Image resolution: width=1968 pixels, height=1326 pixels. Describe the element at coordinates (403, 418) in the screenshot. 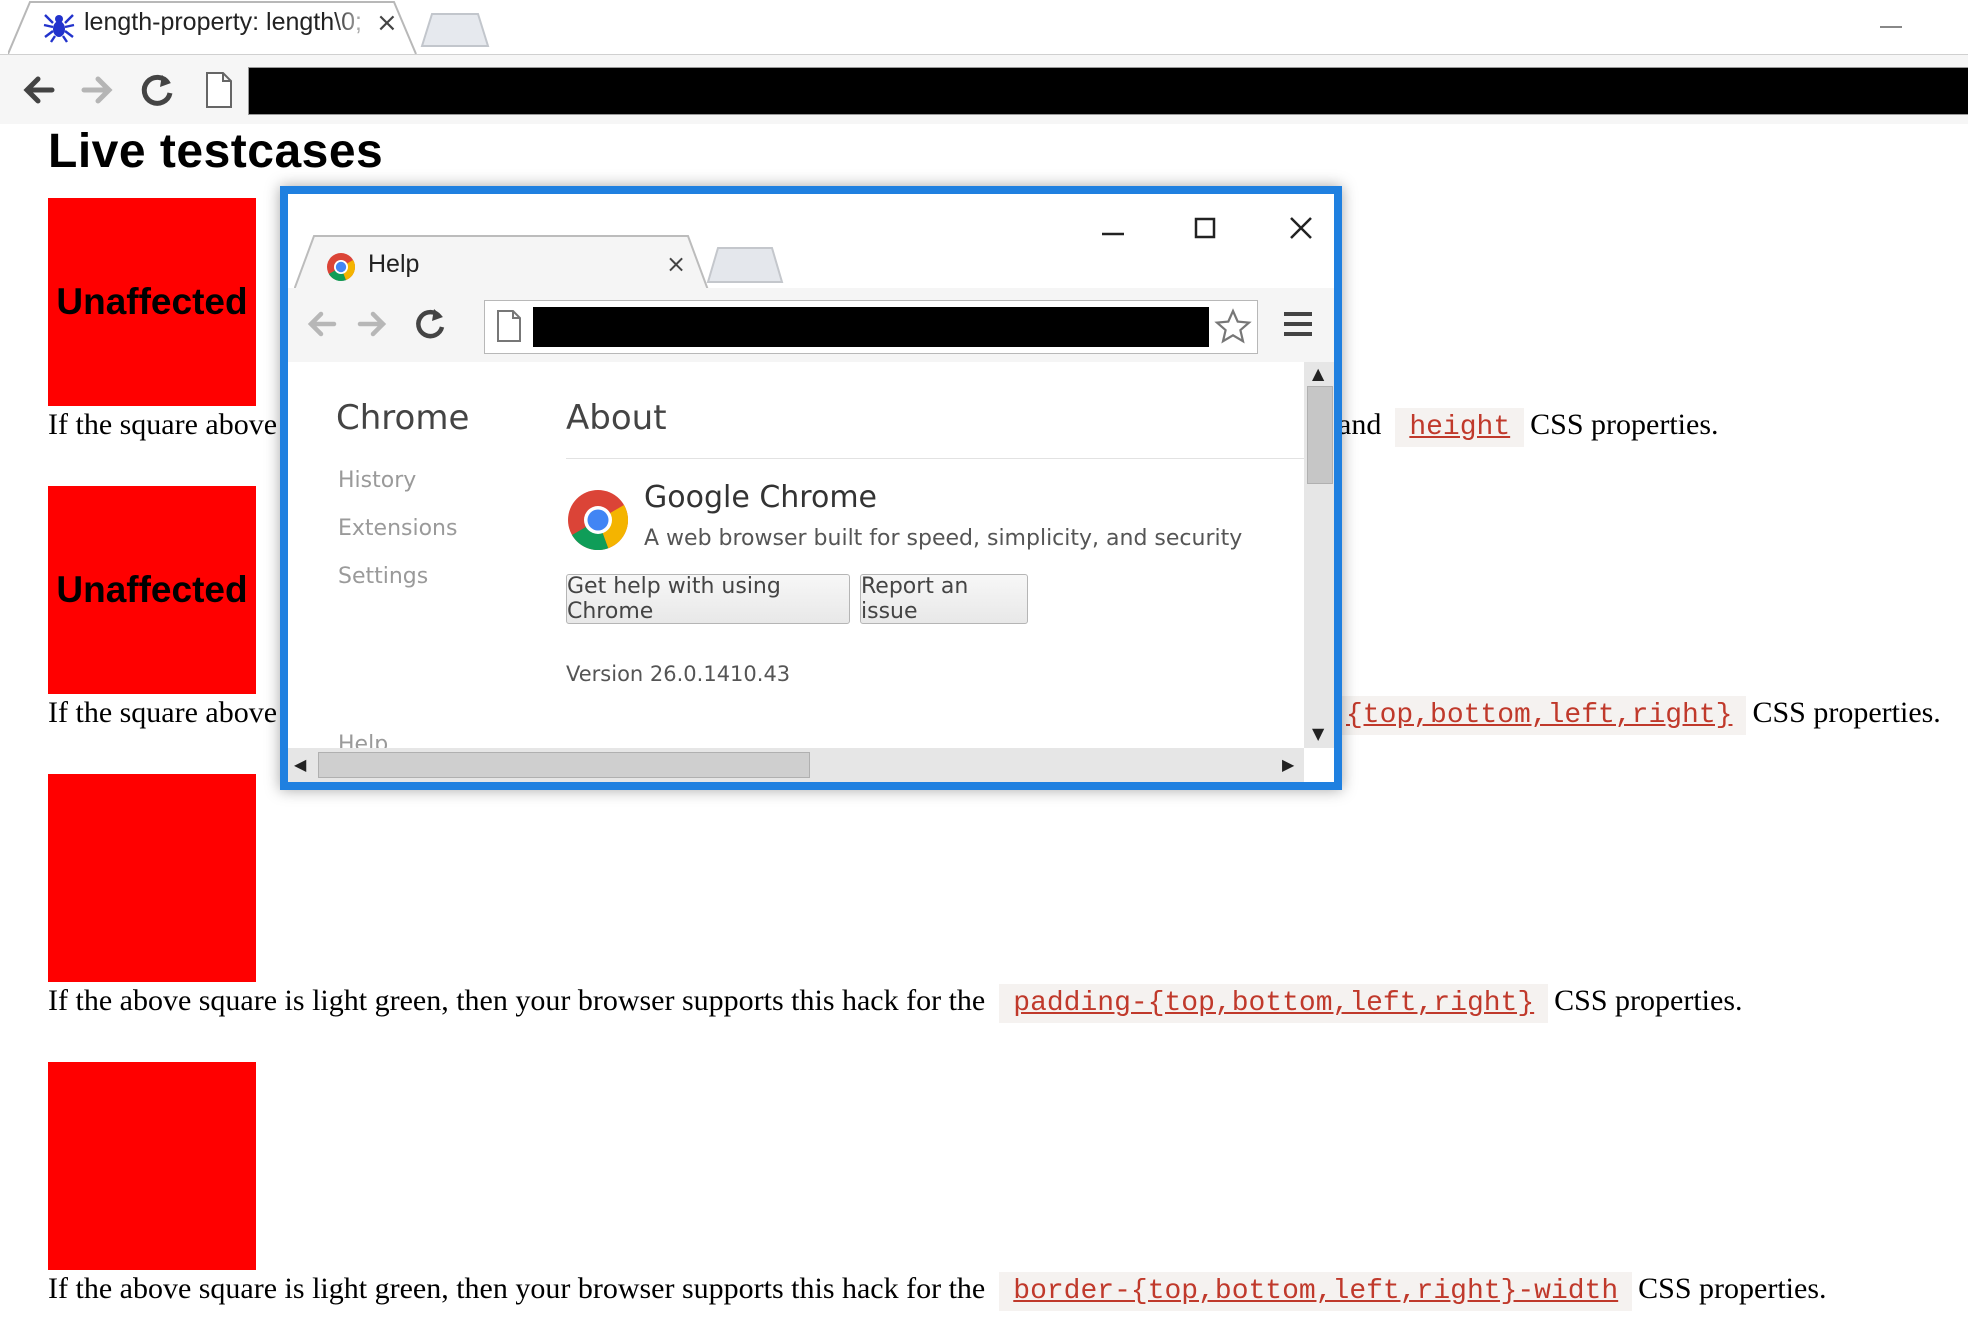

I see `sidebar-title: Chrome` at that location.